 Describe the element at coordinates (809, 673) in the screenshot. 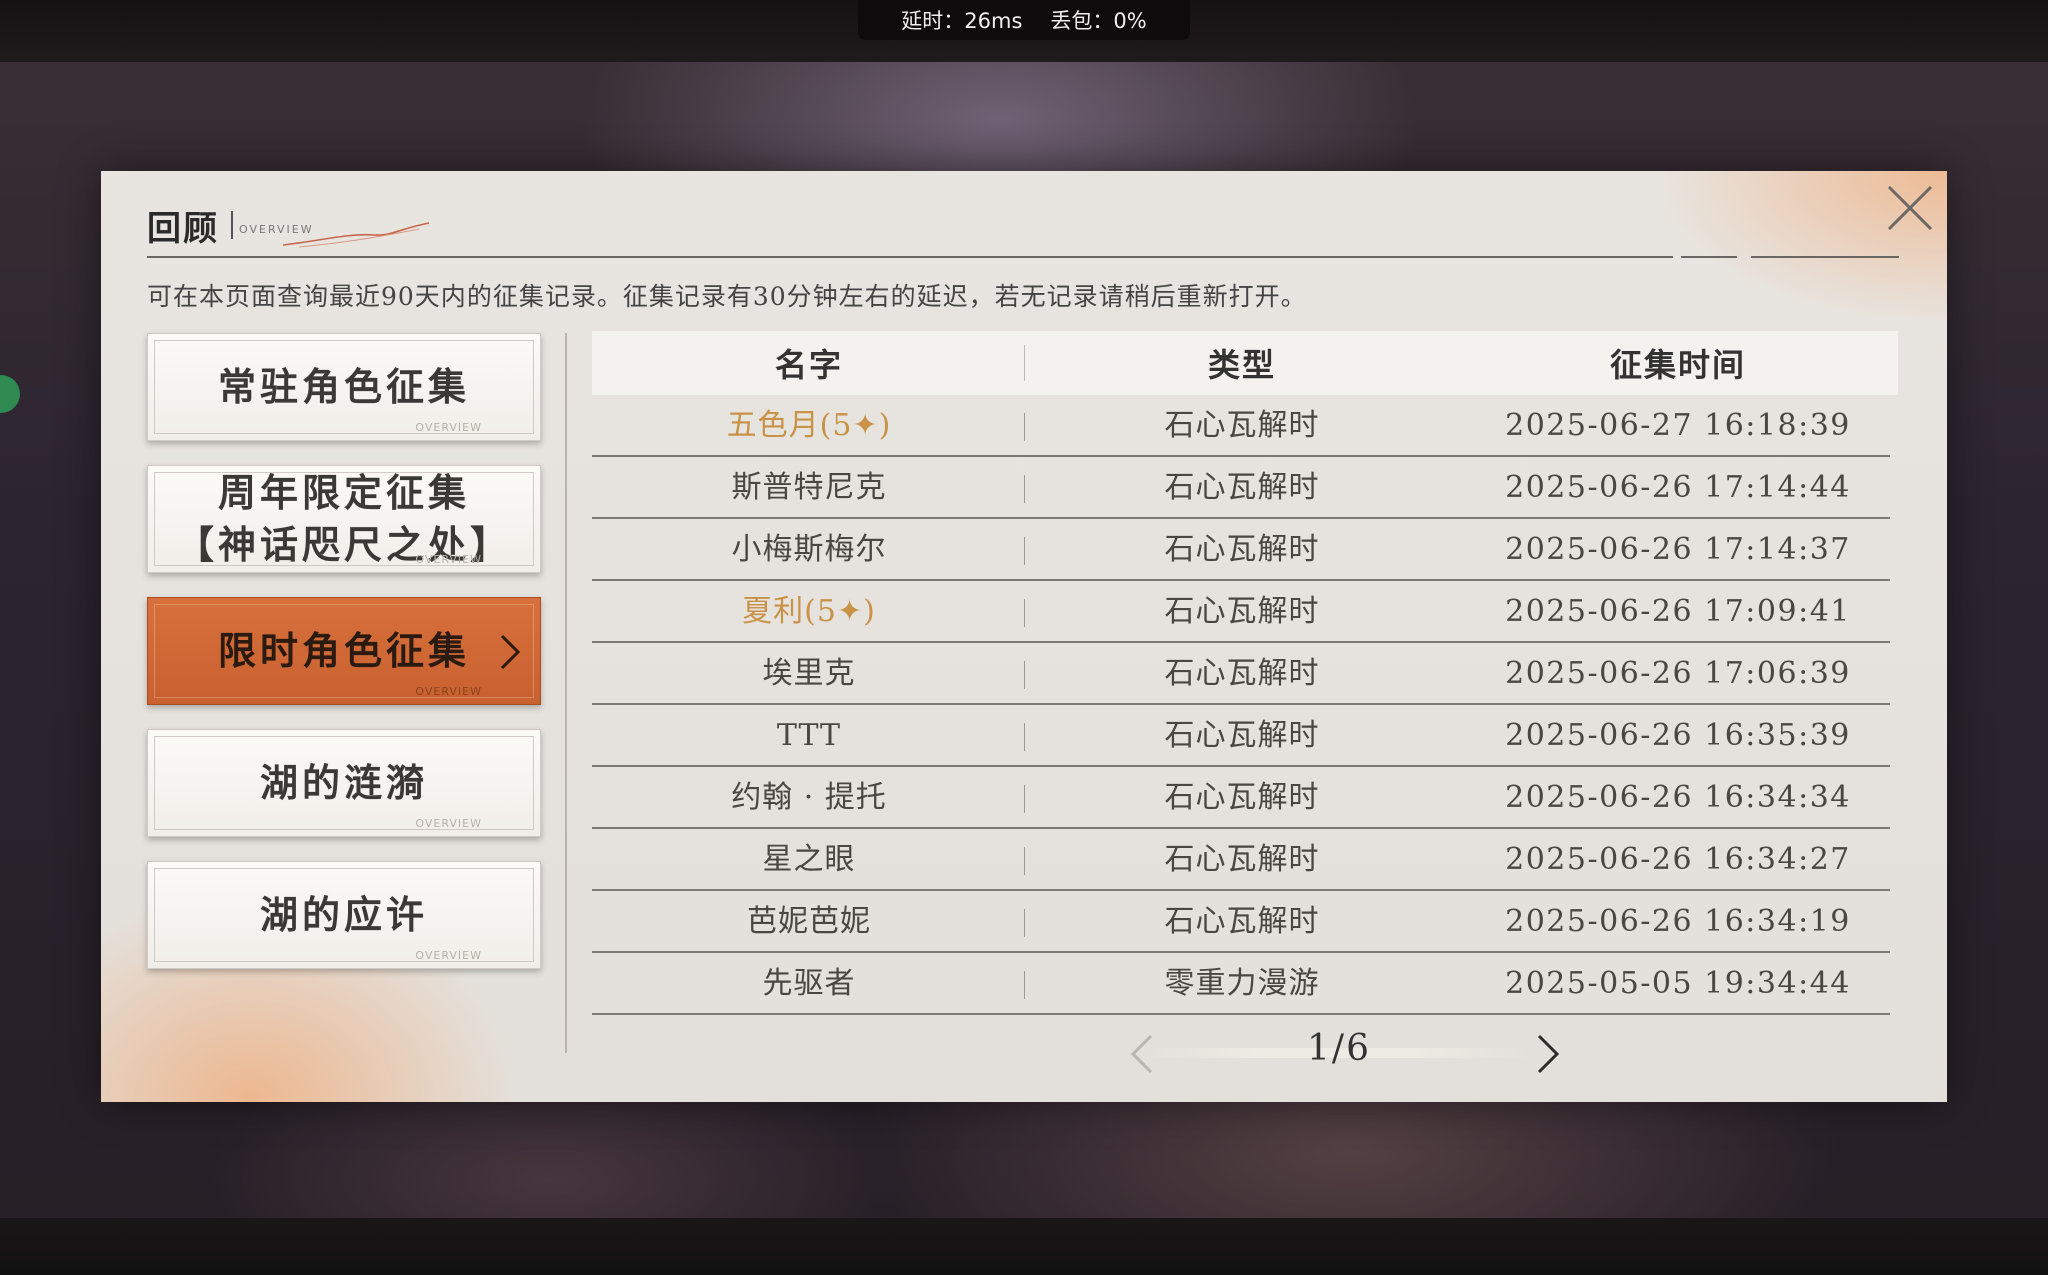

I see `cell-name: 埃里克` at that location.